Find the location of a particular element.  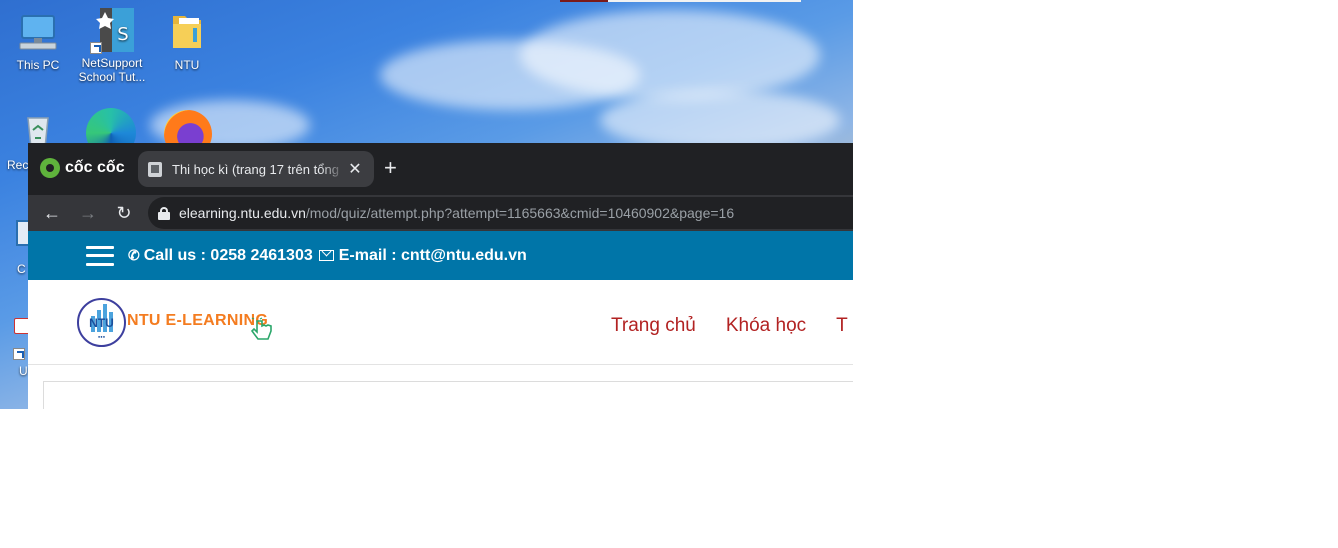

forward-arrow-icon: → is located at coordinates (88, 213).